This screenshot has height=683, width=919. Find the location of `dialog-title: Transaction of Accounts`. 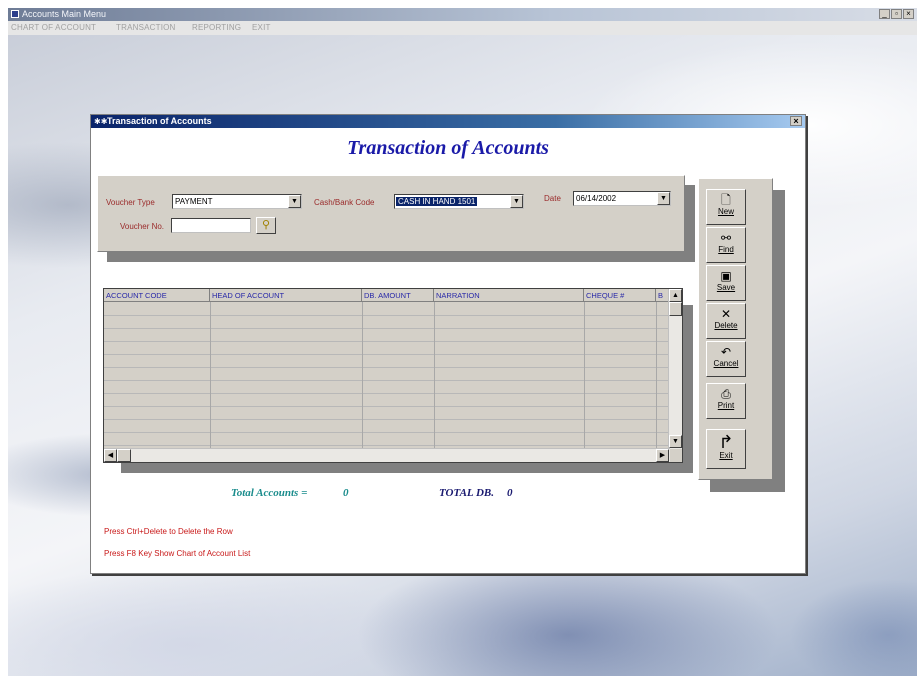

dialog-title: Transaction of Accounts is located at coordinates (159, 121).